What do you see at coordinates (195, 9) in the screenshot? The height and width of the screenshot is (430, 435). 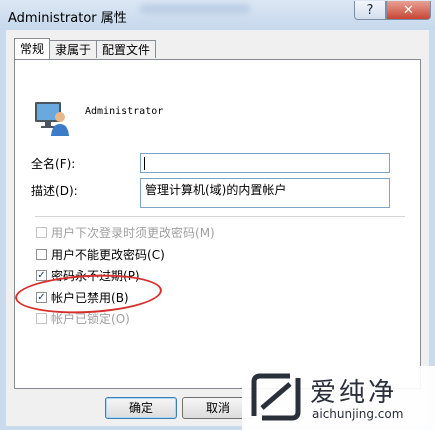 I see `blurred-background` at bounding box center [195, 9].